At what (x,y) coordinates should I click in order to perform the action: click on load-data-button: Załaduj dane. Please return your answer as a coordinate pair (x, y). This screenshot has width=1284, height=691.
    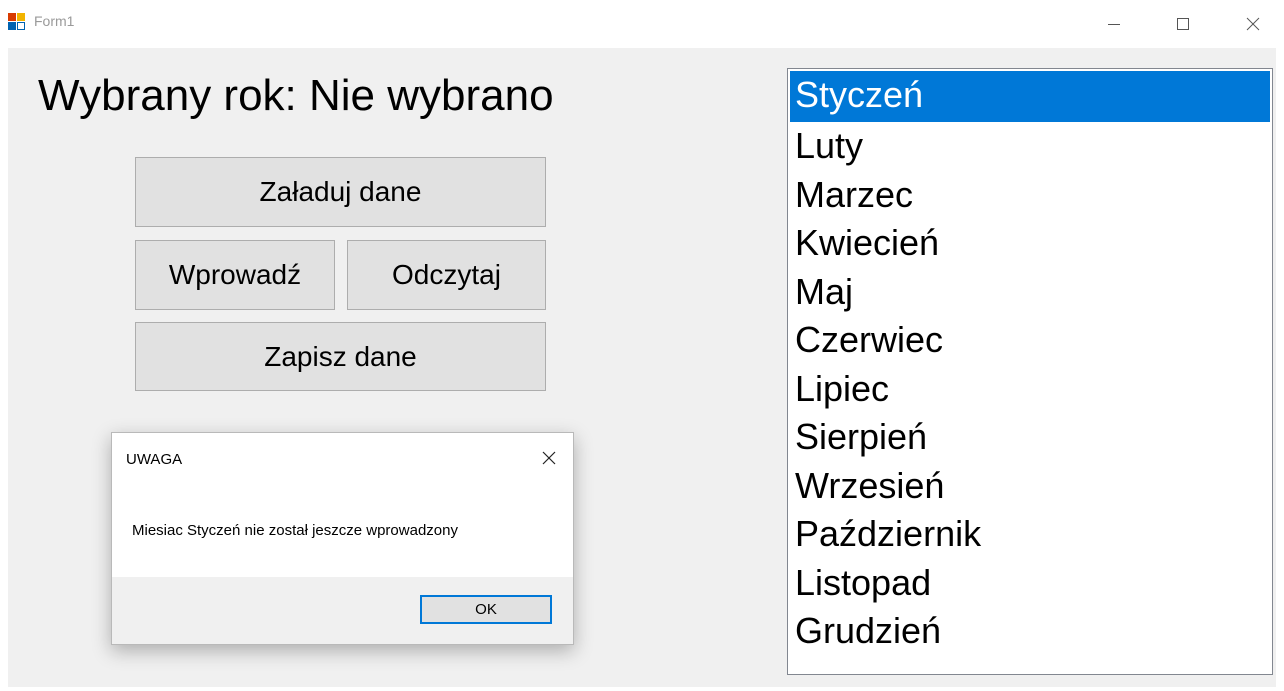
    Looking at the image, I should click on (340, 192).